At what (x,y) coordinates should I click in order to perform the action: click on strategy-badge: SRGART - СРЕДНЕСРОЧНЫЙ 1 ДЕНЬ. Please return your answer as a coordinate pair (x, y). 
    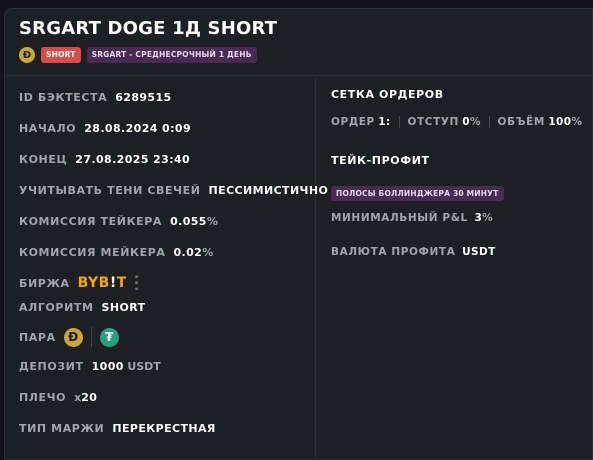
    Looking at the image, I should click on (171, 55).